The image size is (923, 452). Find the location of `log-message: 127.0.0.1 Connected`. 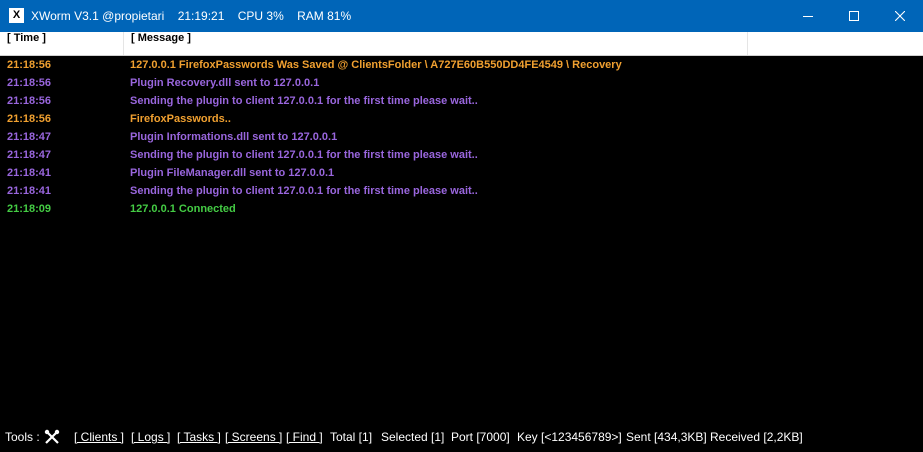

log-message: 127.0.0.1 Connected is located at coordinates (183, 209).